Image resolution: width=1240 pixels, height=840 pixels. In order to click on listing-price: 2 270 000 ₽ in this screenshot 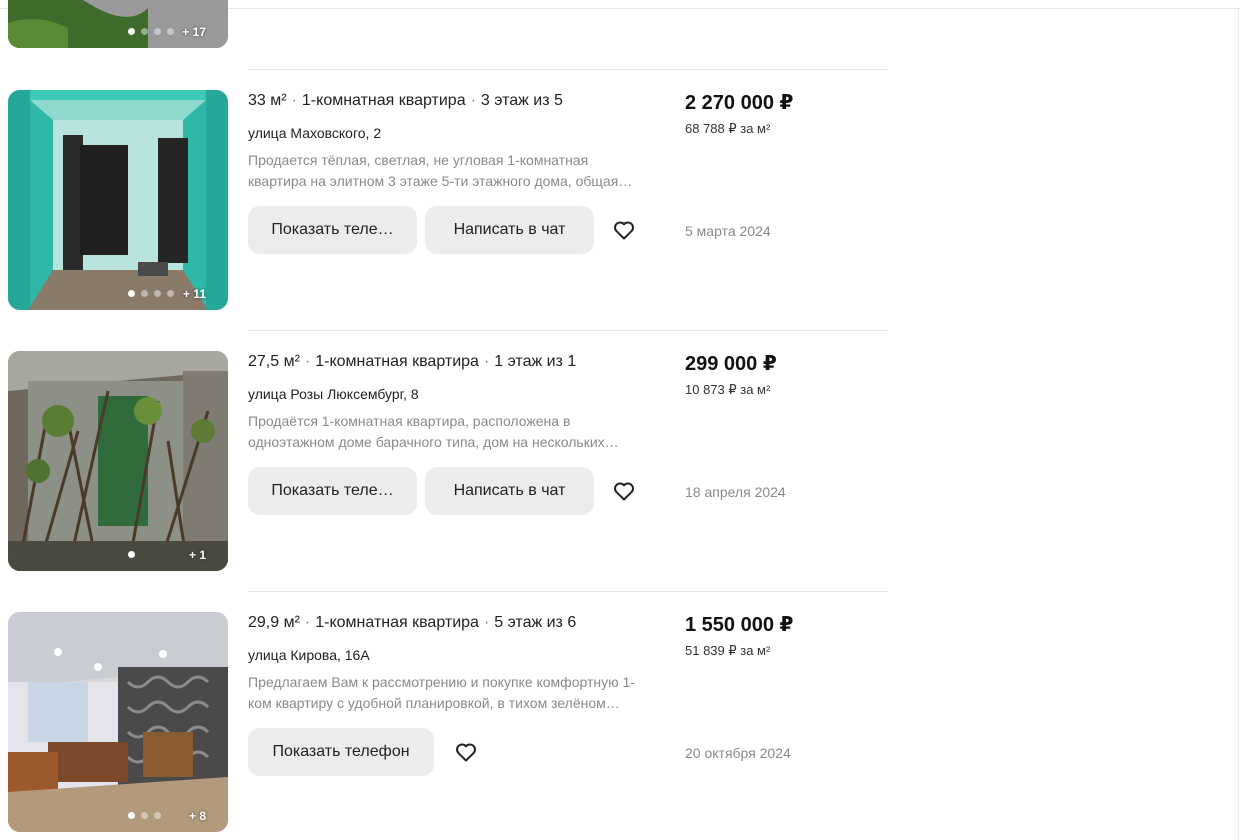, I will do `click(739, 103)`.